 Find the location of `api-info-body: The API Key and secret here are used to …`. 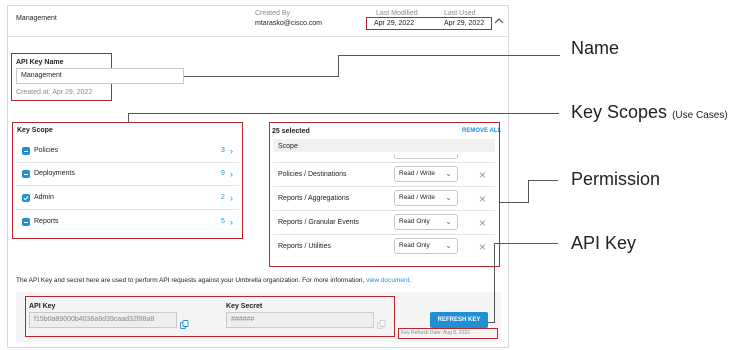

api-info-body: The API Key and secret here are used to … is located at coordinates (191, 280).